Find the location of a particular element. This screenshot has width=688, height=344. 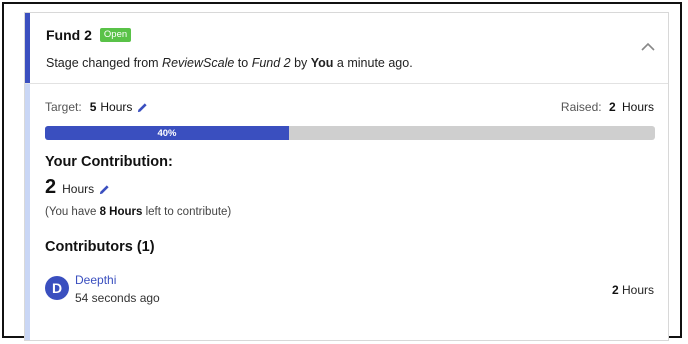

card-body-stripe is located at coordinates (27, 211).